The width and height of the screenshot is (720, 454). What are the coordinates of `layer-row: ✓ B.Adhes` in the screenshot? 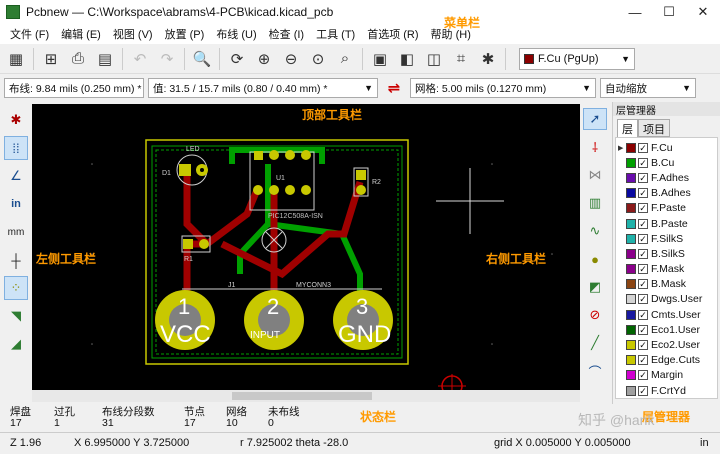 It's located at (666, 193).